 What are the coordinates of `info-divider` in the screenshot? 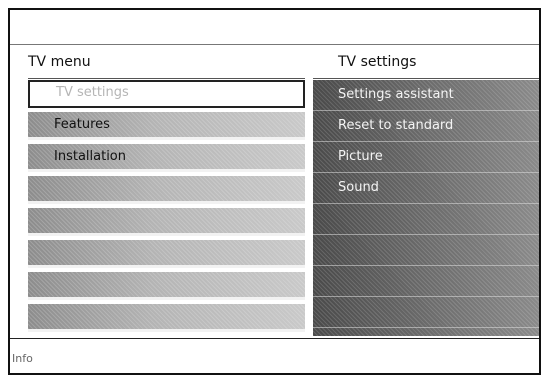 It's located at (274, 338).